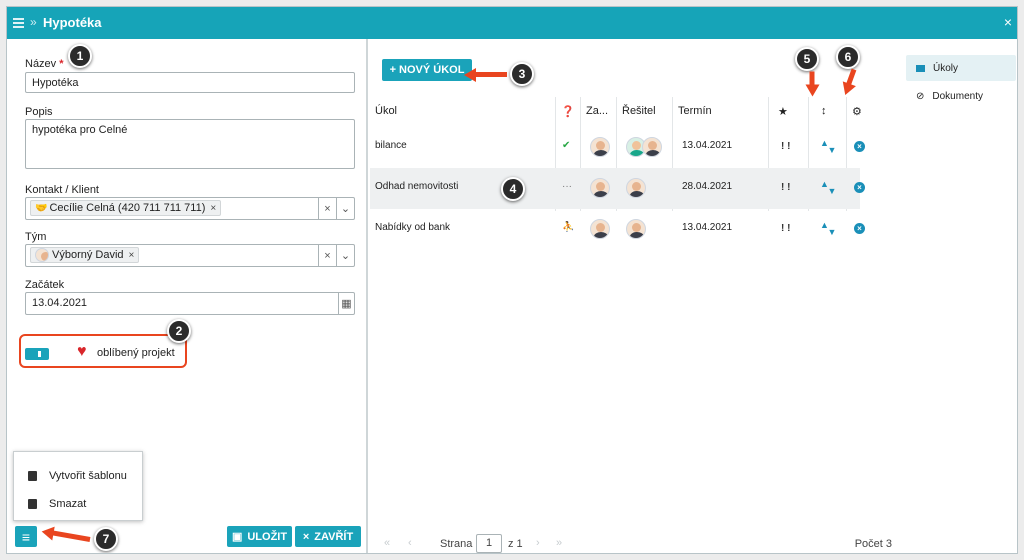 The width and height of the screenshot is (1024, 560). Describe the element at coordinates (106, 539) in the screenshot. I see `callout-badge: 7` at that location.